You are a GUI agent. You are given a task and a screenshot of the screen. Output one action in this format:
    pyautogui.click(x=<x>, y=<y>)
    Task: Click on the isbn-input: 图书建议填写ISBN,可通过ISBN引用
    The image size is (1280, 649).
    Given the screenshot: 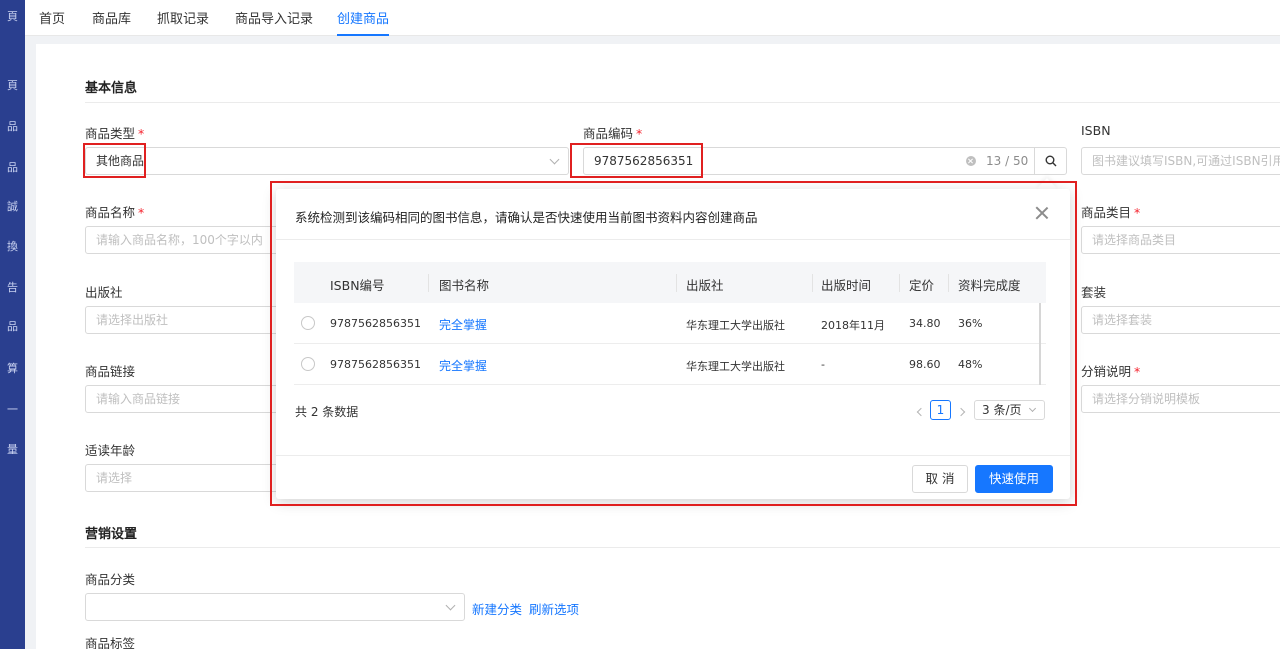 What is the action you would take?
    pyautogui.click(x=1180, y=161)
    